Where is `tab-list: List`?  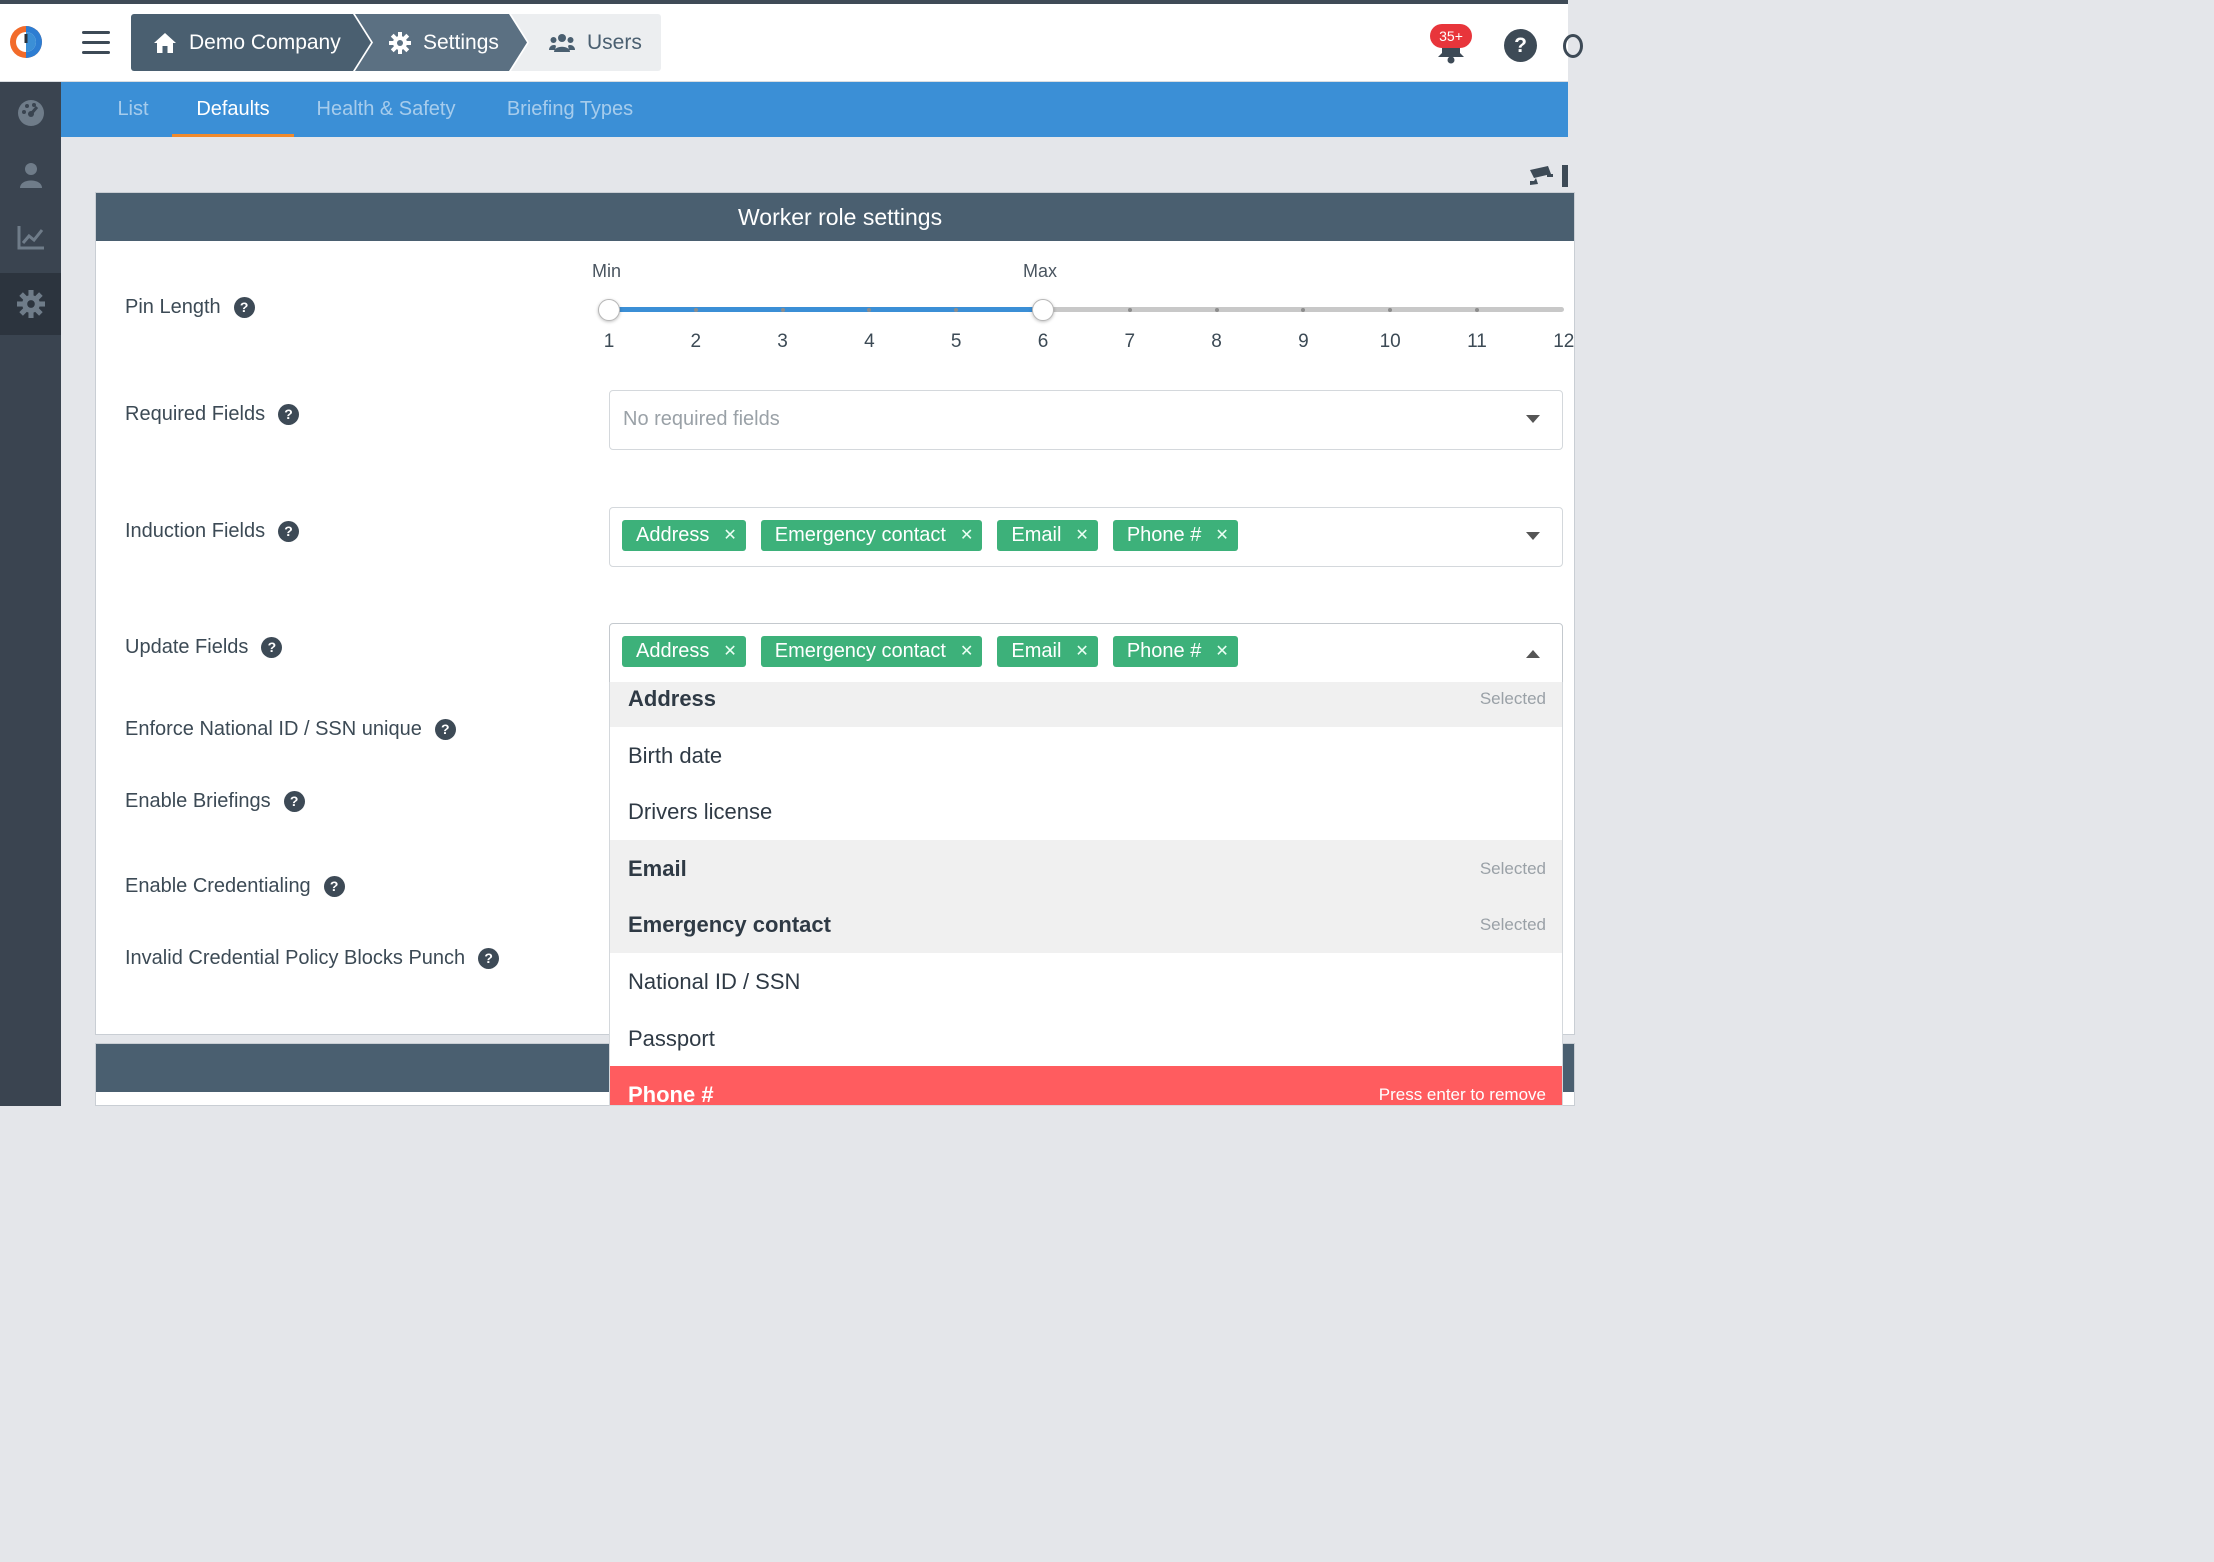 tab-list: List is located at coordinates (133, 109).